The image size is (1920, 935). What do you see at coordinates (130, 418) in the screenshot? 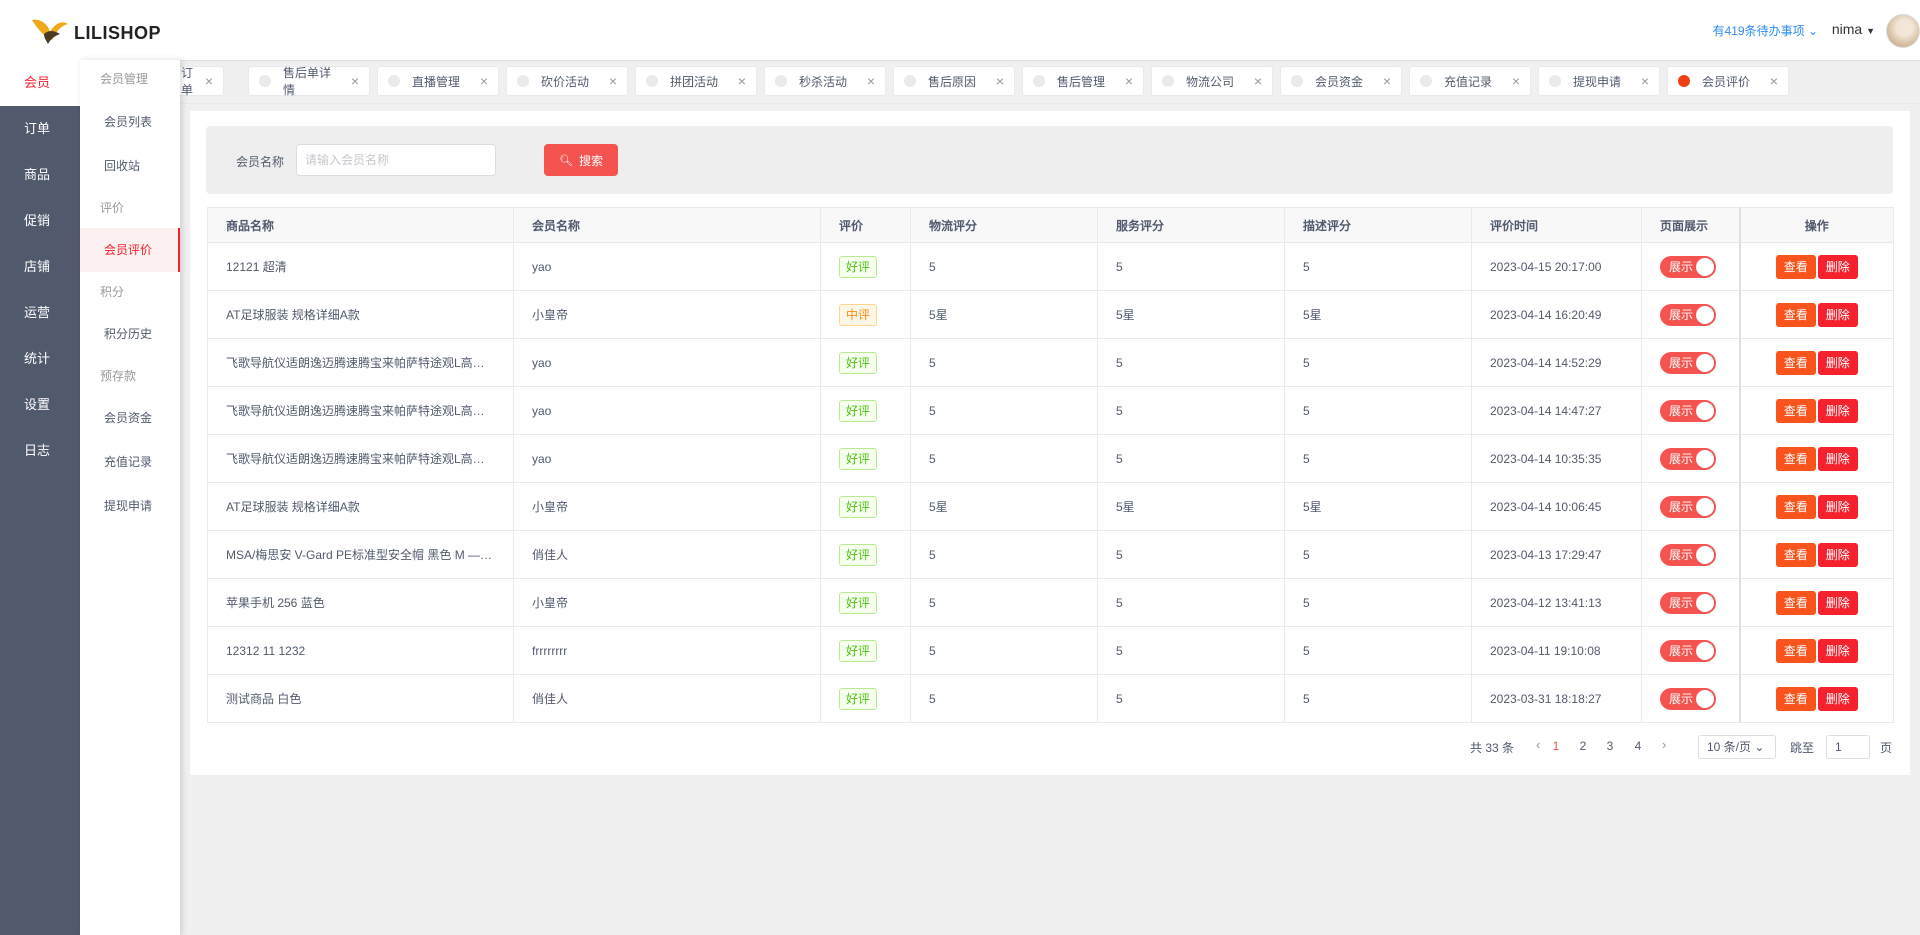
I see `sub-item-member-funds: 会员资金` at bounding box center [130, 418].